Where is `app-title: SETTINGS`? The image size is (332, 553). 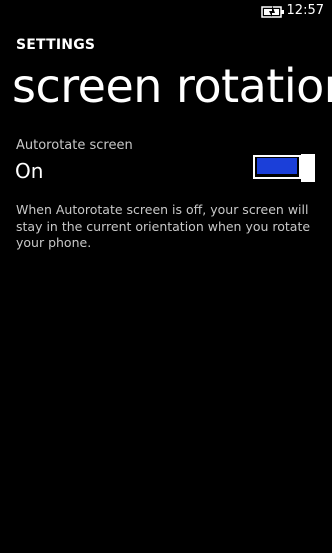
app-title: SETTINGS is located at coordinates (56, 45).